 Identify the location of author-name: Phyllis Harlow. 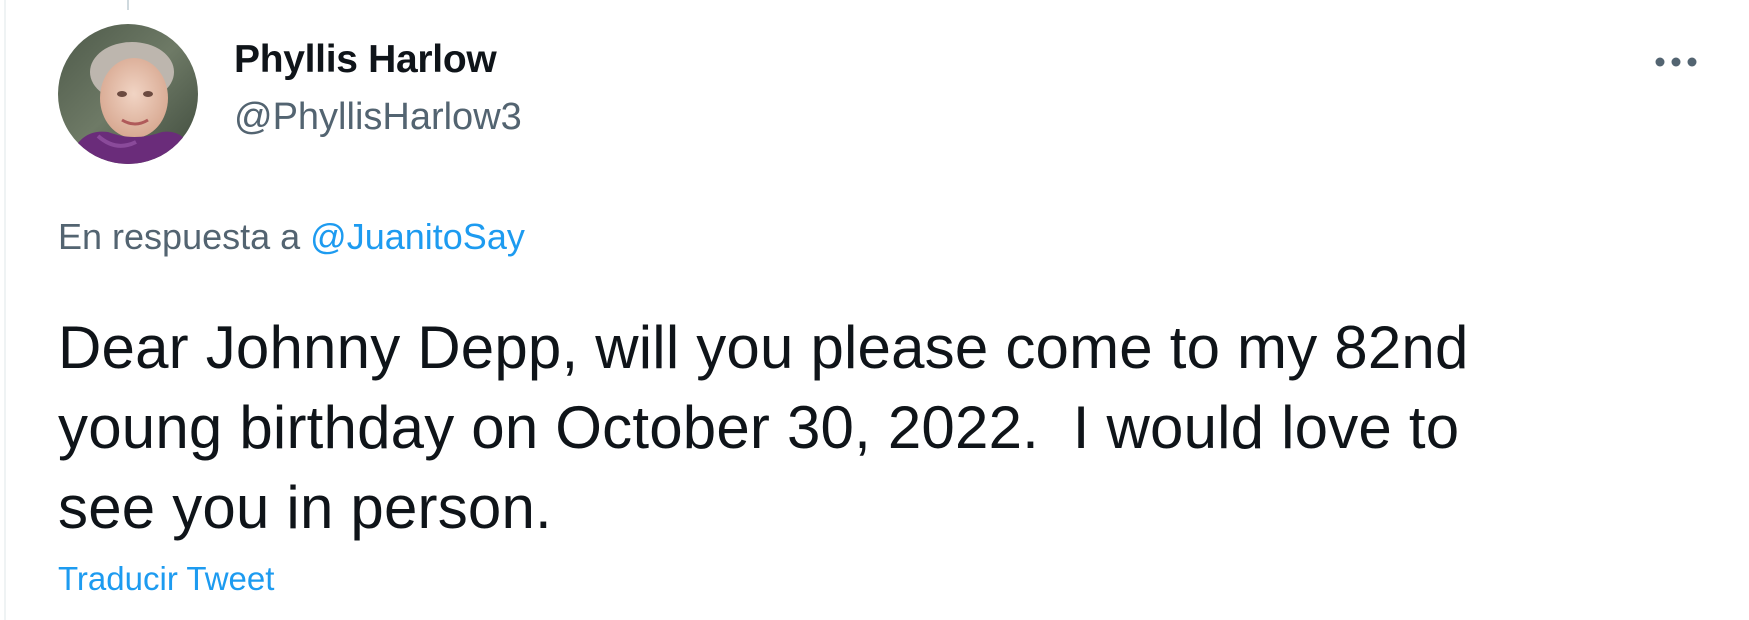
(365, 60).